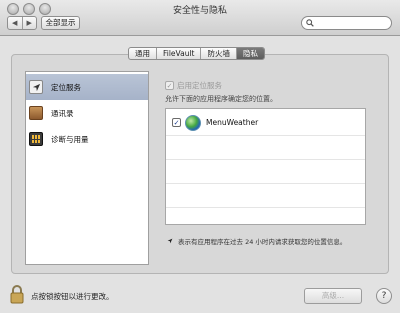 The width and height of the screenshot is (400, 313). I want to click on enable-location-label: 启用定位服务, so click(199, 85).